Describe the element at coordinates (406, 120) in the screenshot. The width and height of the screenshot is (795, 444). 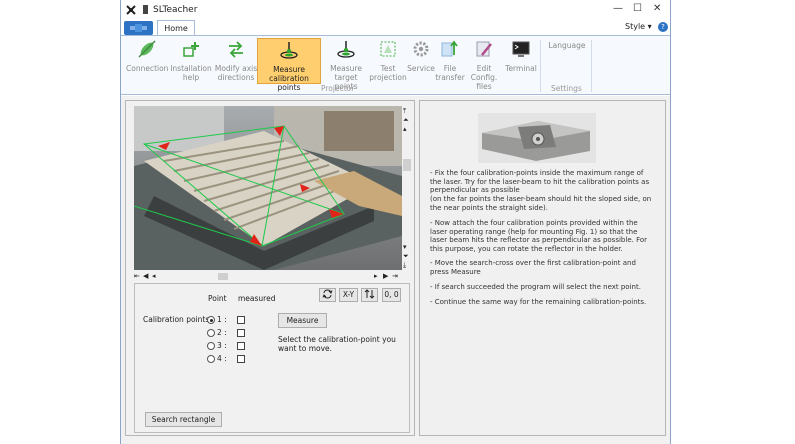
I see `scroll-up-fast-icon: ⏶` at that location.